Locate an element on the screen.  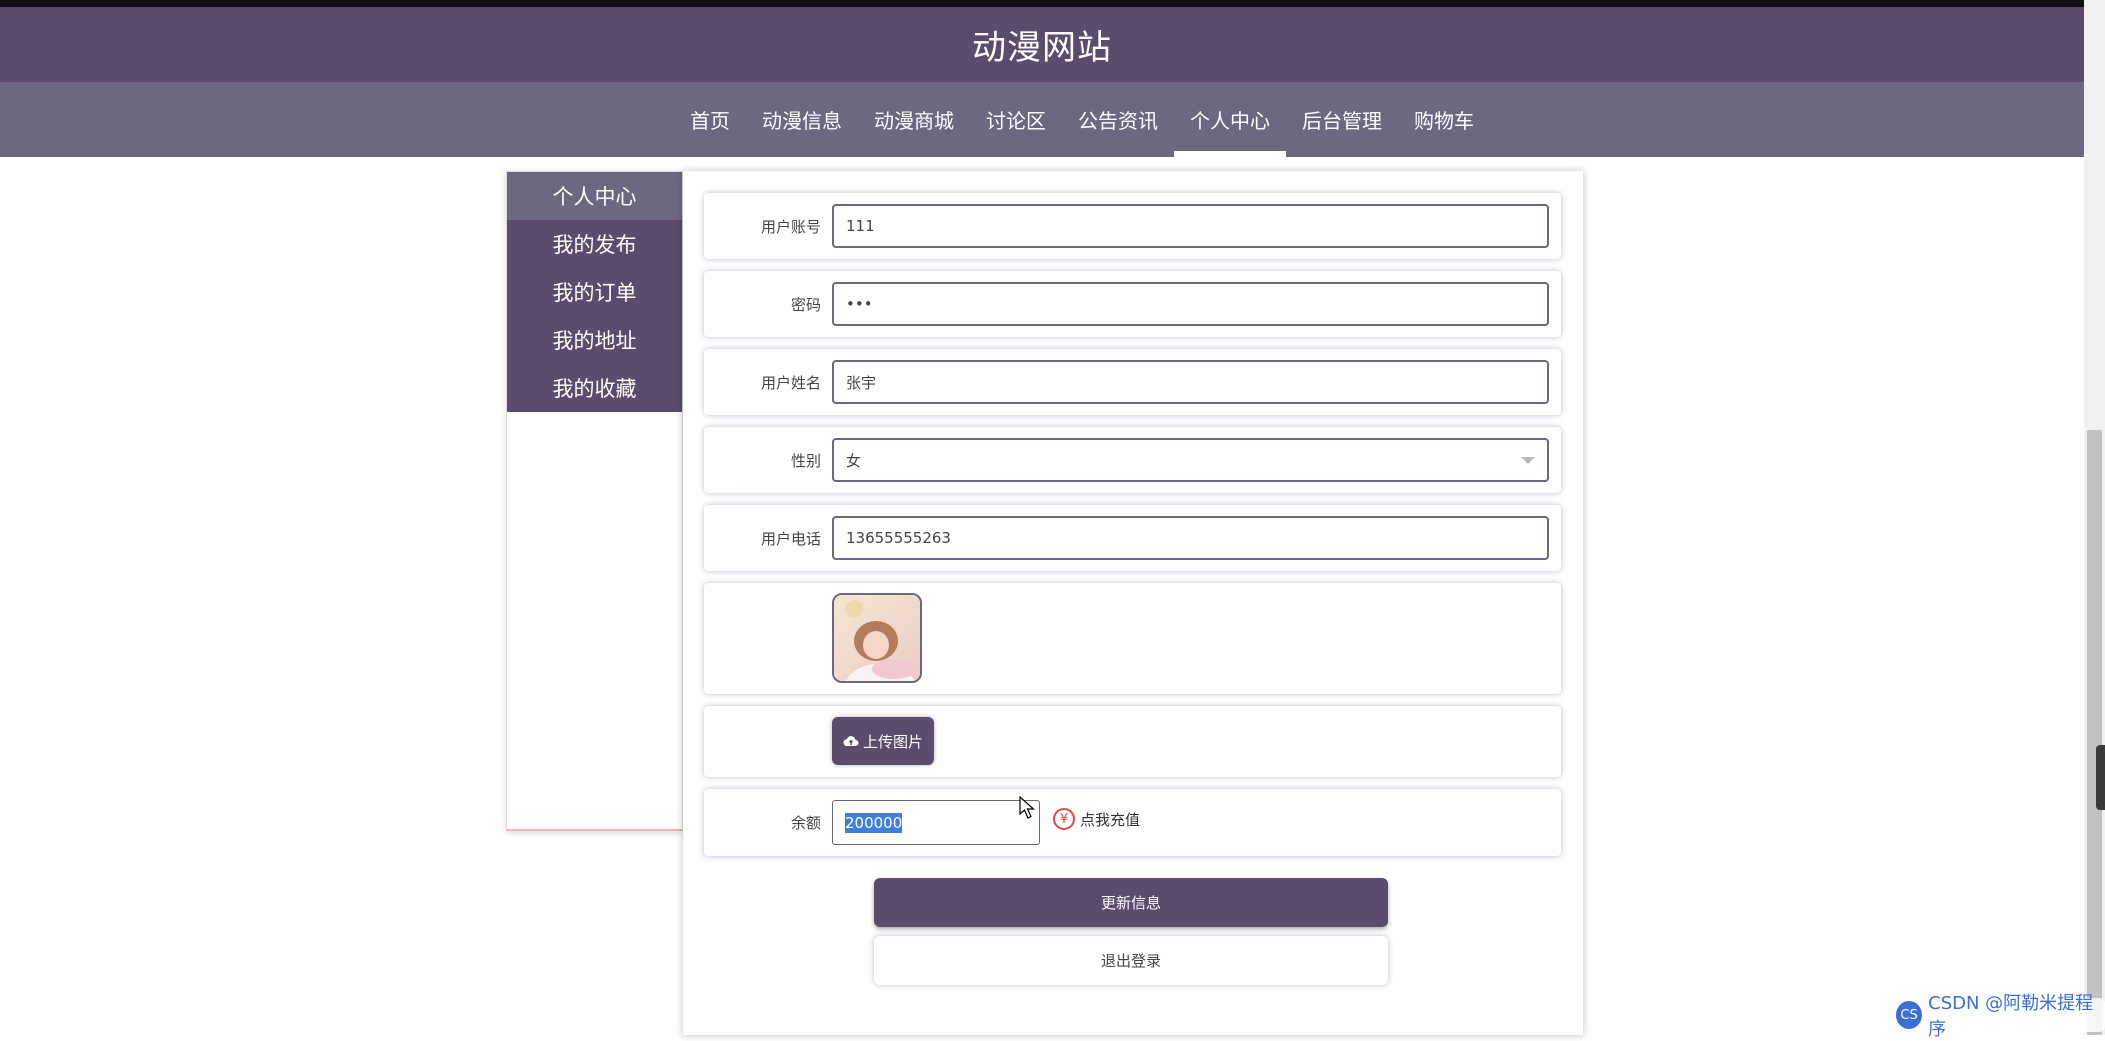
update-info-button: 更新信息 is located at coordinates (1131, 902).